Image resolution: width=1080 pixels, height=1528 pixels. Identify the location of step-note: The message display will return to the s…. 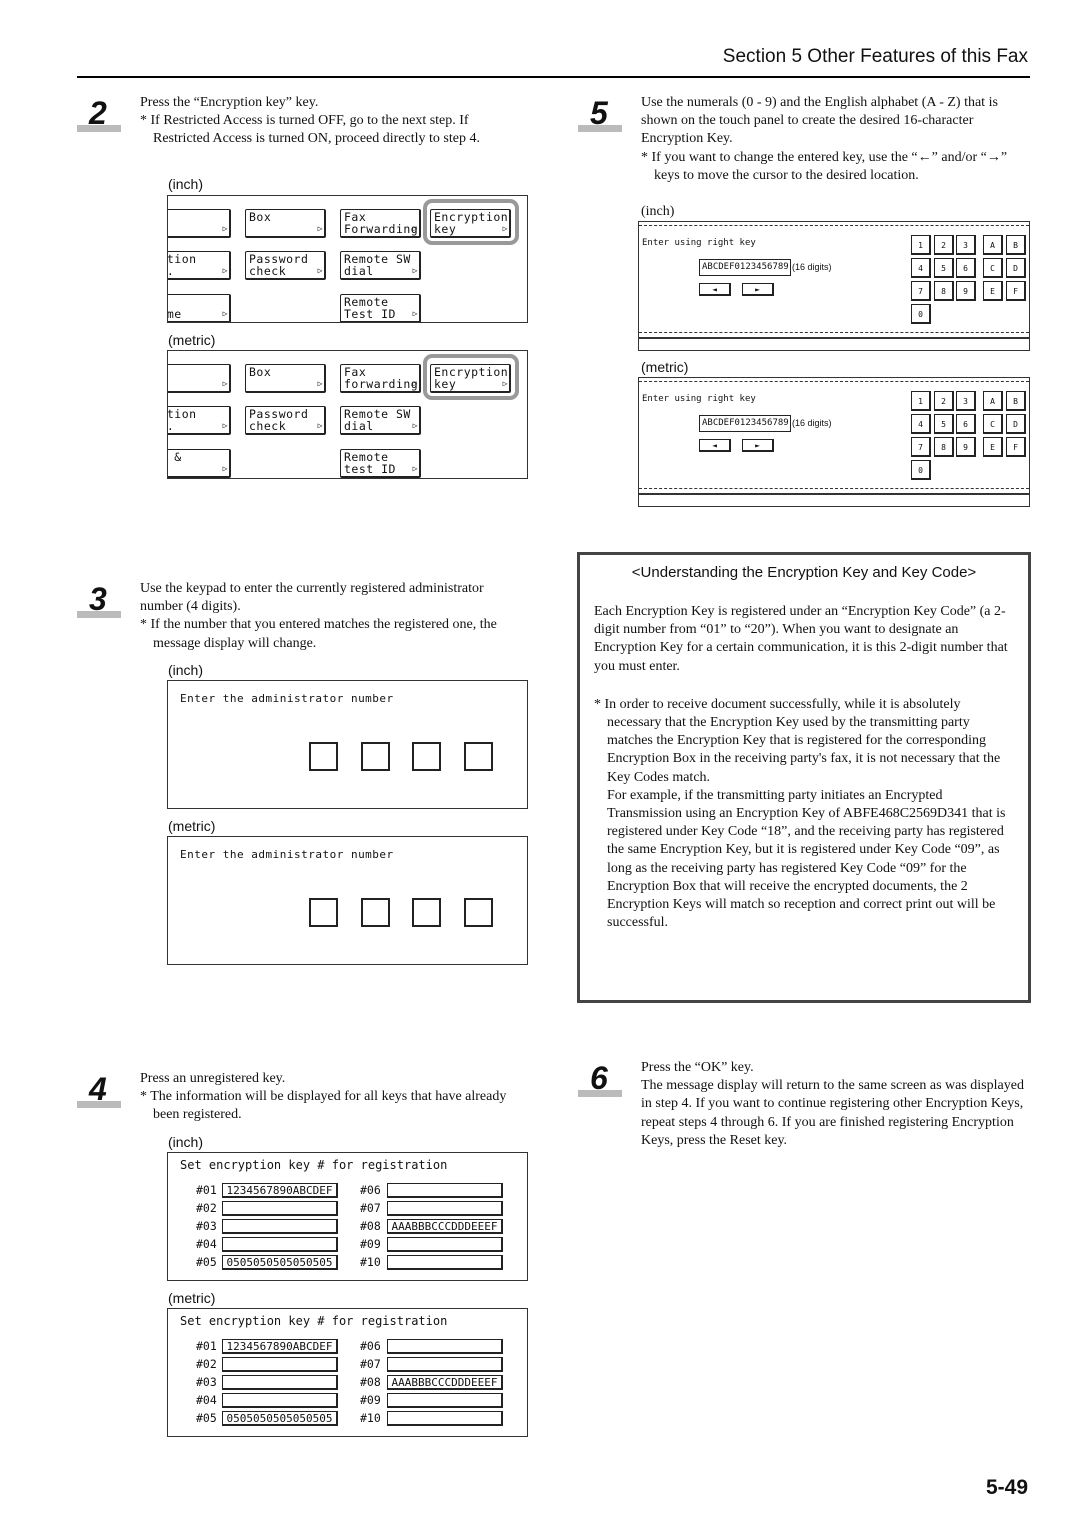
(832, 1113).